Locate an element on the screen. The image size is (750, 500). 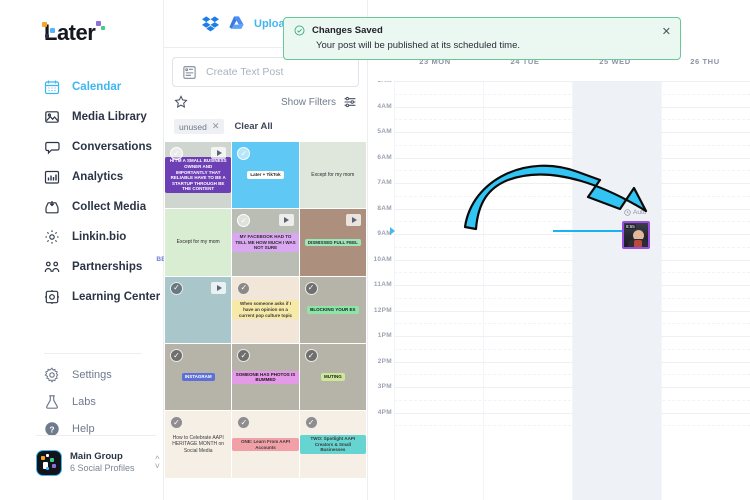
media-tile: DISMISSED FULL FEEL is located at coordinates (332, 242).